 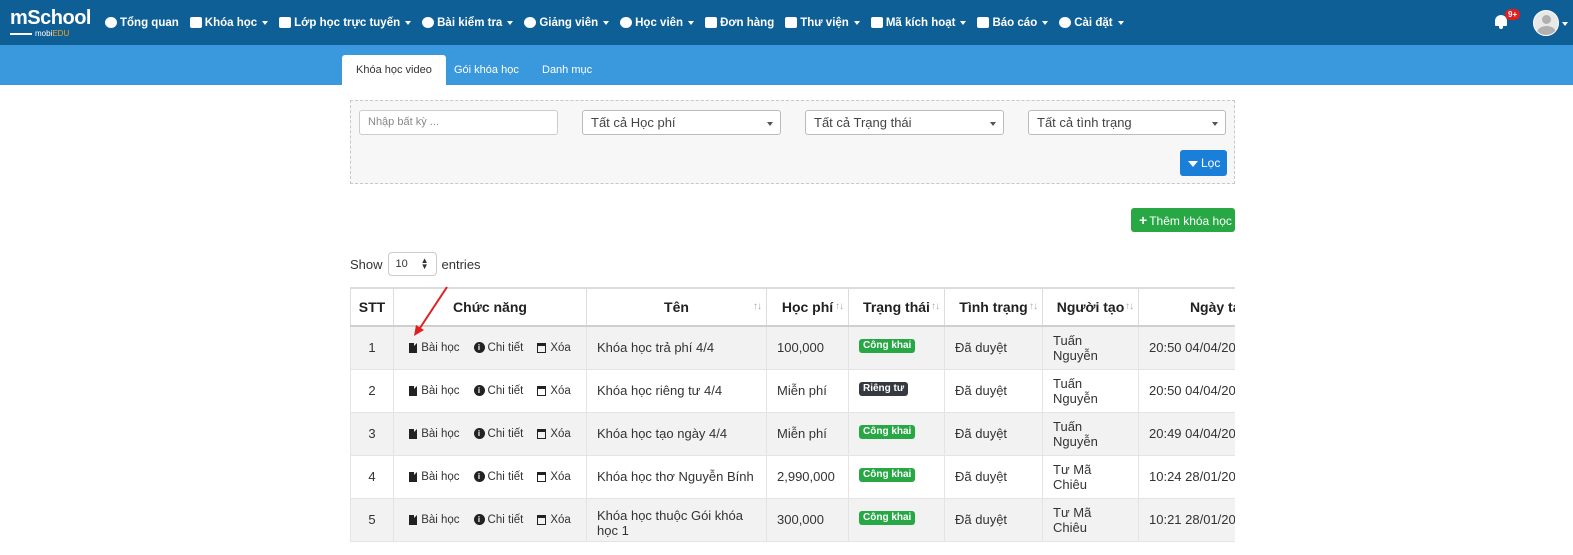 What do you see at coordinates (1546, 23) in the screenshot?
I see `avatar` at bounding box center [1546, 23].